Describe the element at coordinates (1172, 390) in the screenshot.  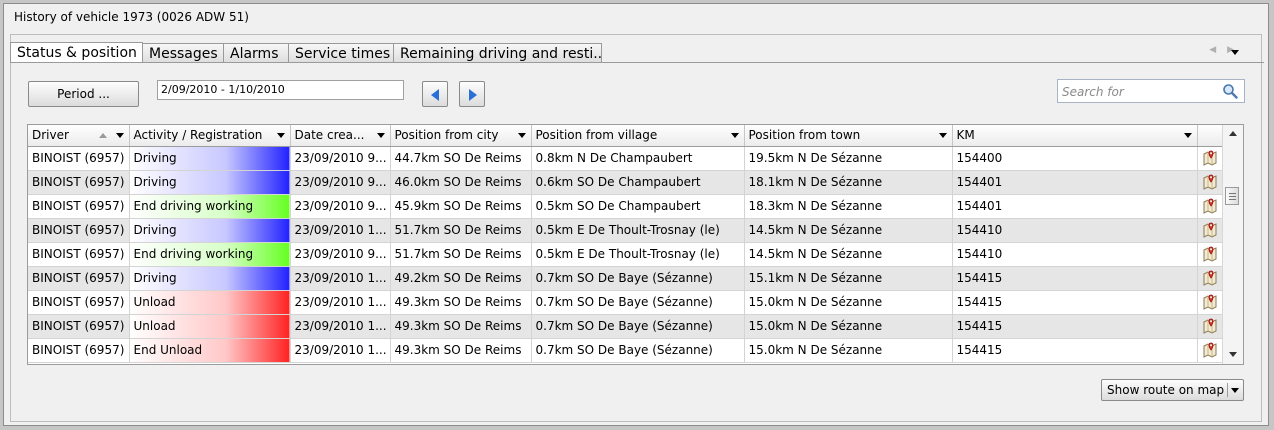
I see `show-route-button: Show route on map` at that location.